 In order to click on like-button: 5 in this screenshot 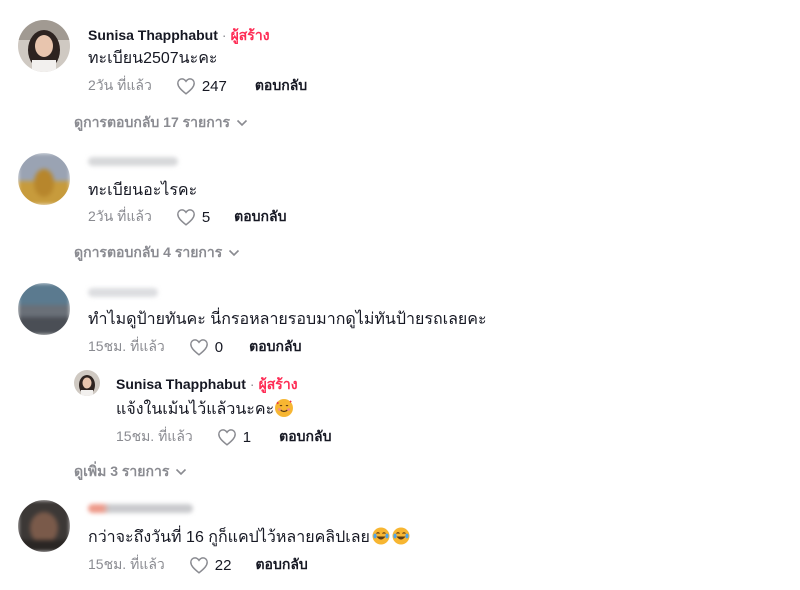, I will do `click(193, 217)`.